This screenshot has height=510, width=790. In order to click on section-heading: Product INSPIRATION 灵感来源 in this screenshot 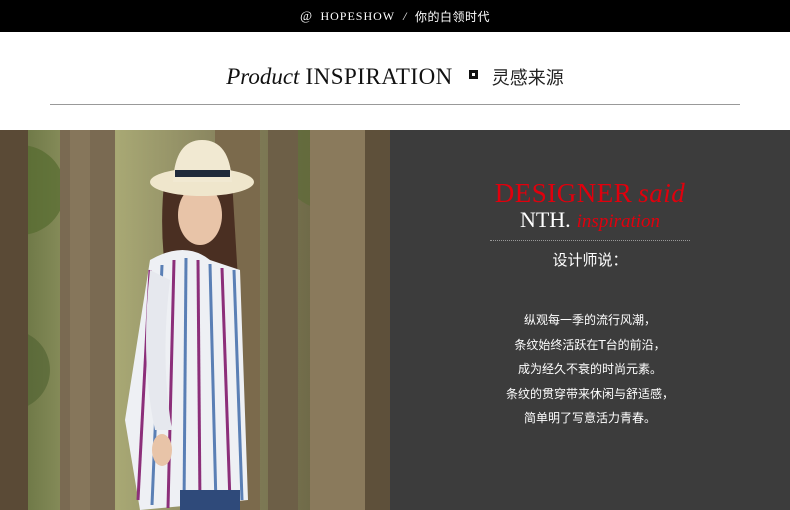, I will do `click(395, 84)`.